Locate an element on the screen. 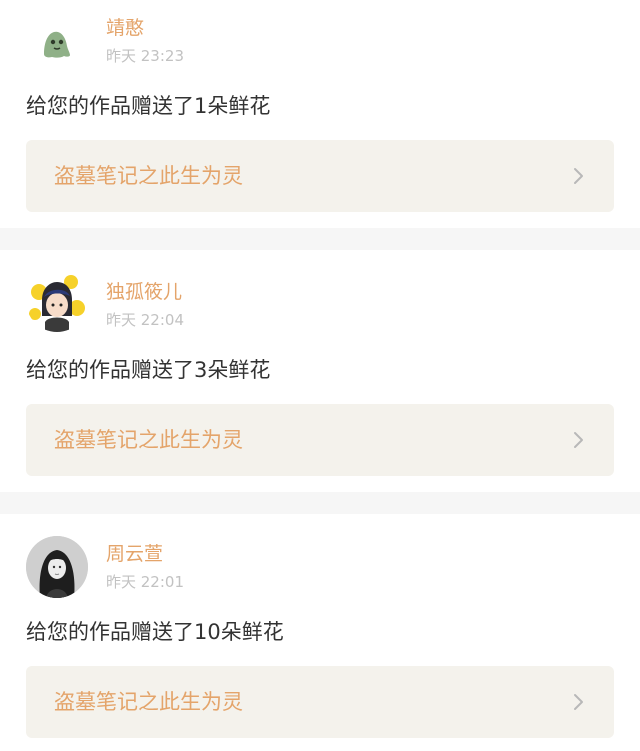 The image size is (640, 751). user-name: 独孤筱儿 is located at coordinates (144, 292).